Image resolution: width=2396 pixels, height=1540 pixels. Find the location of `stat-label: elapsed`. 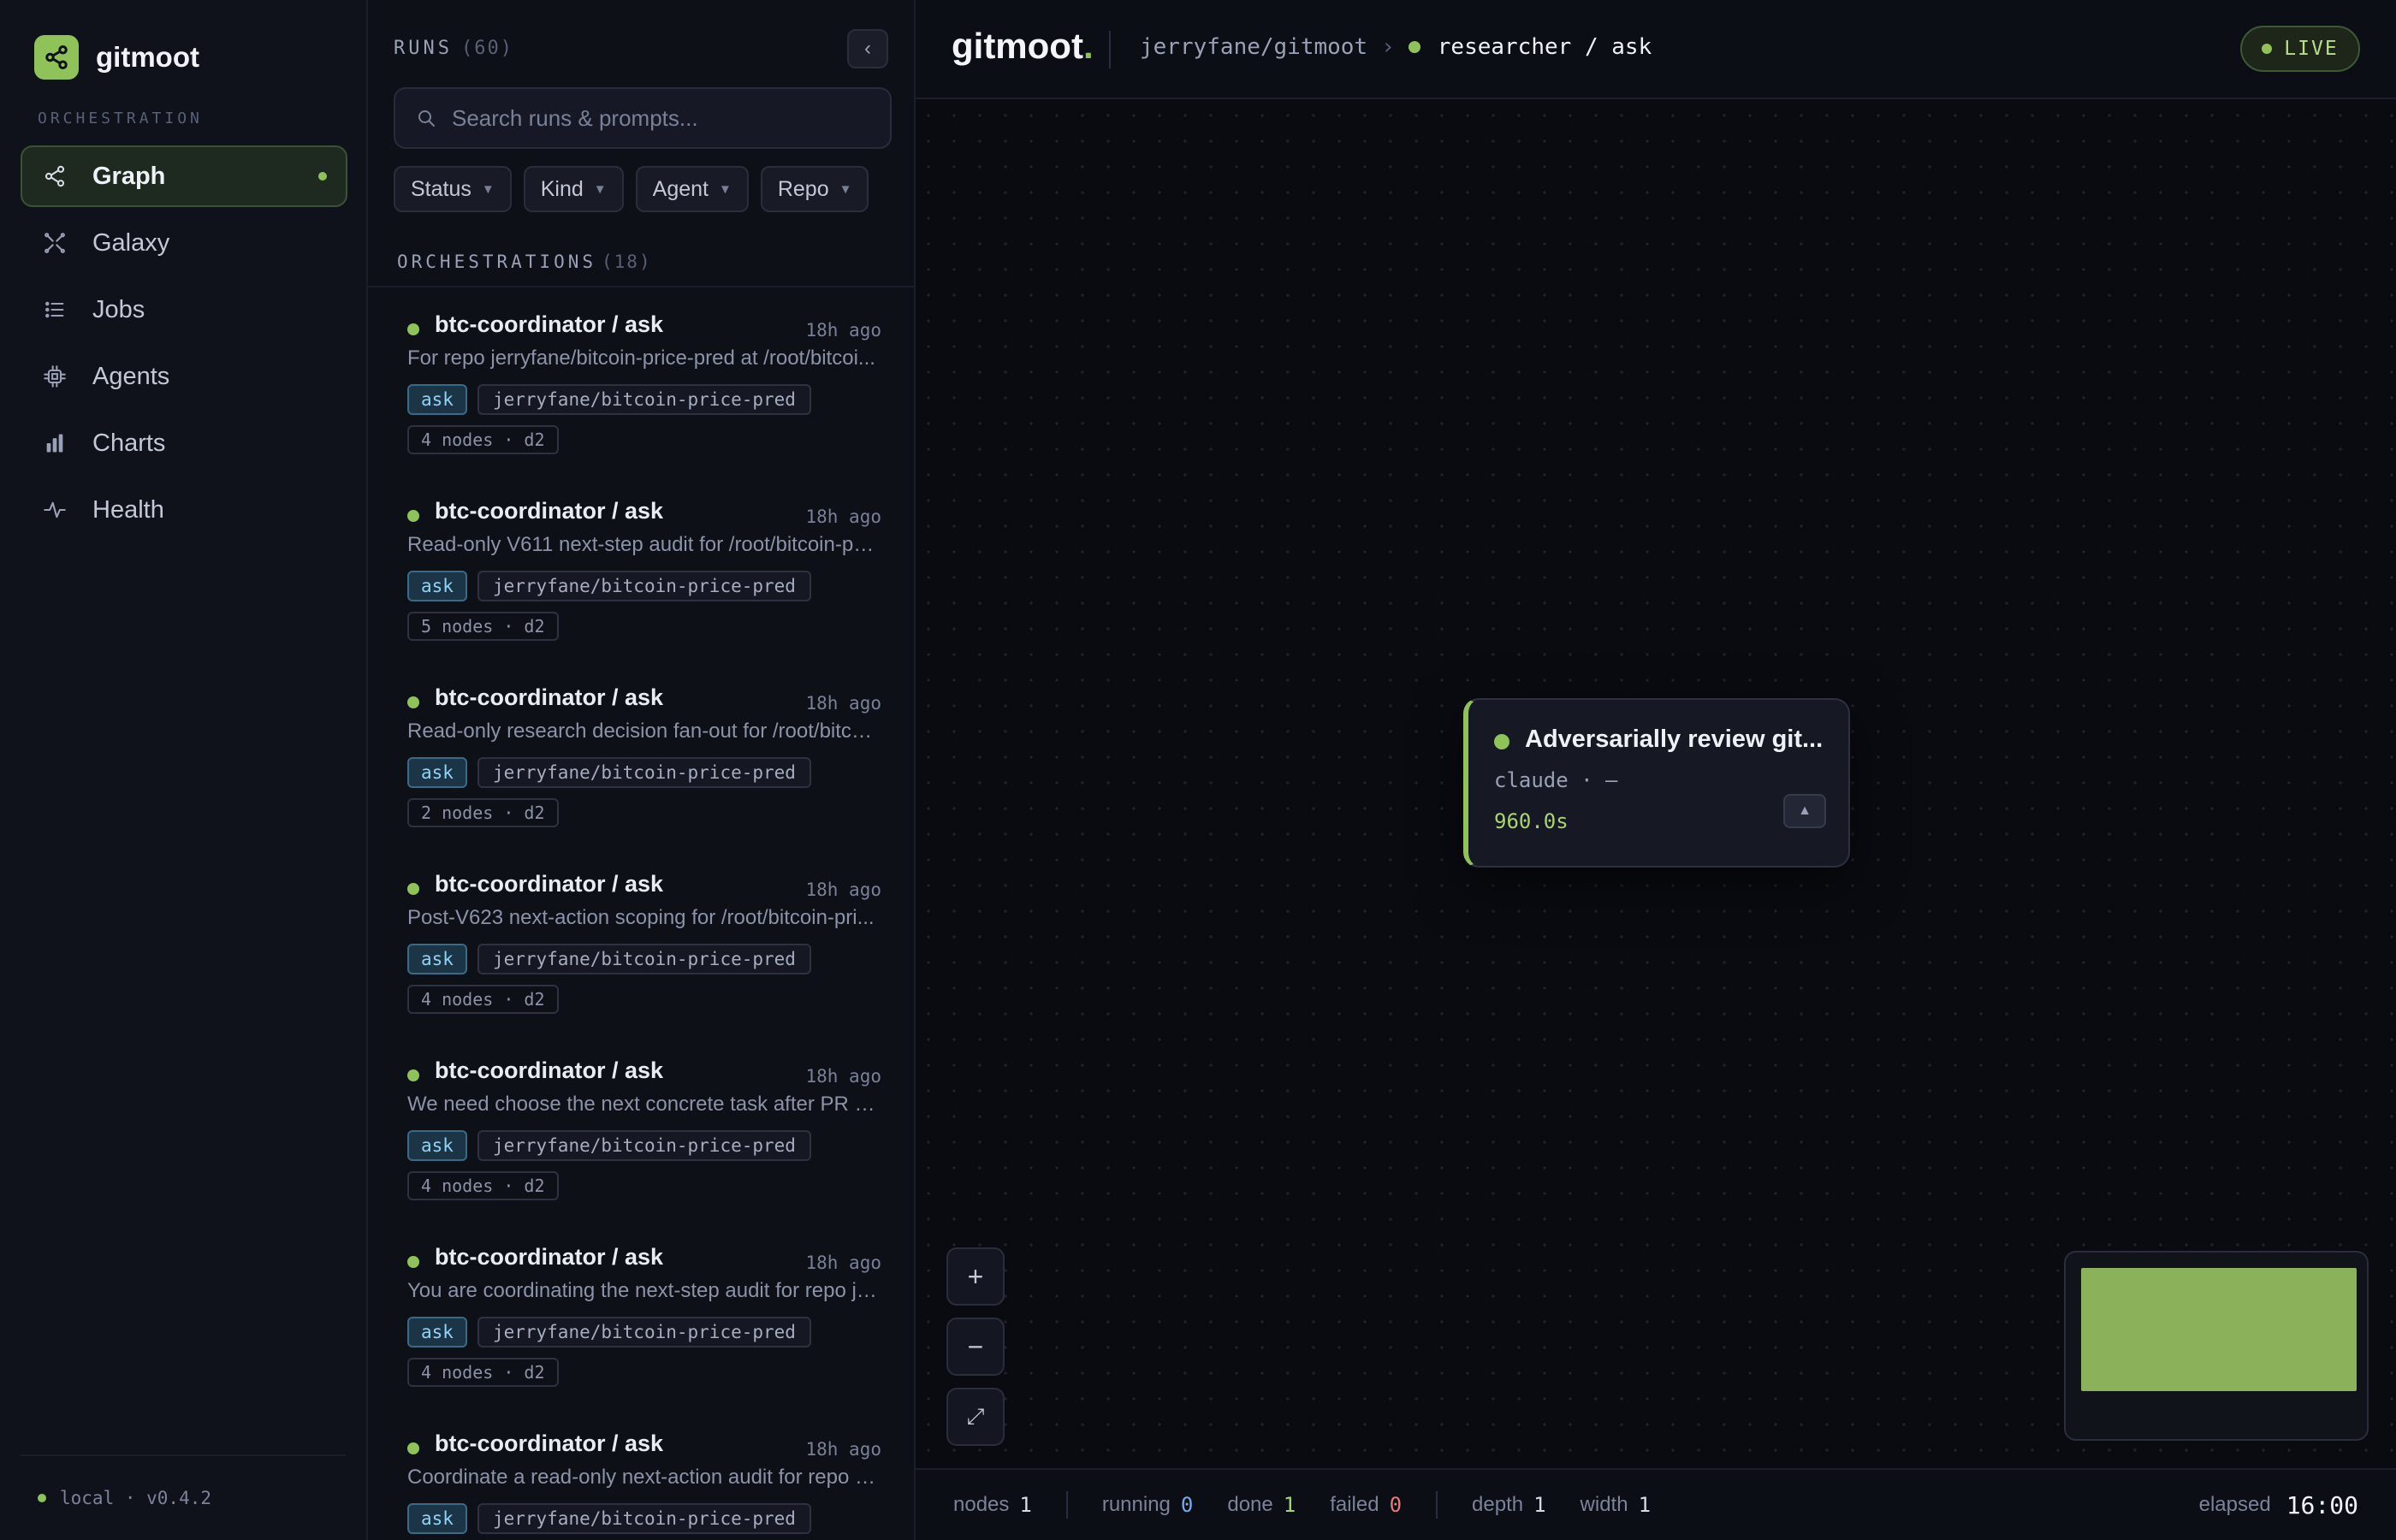

stat-label: elapsed is located at coordinates (2234, 1504).